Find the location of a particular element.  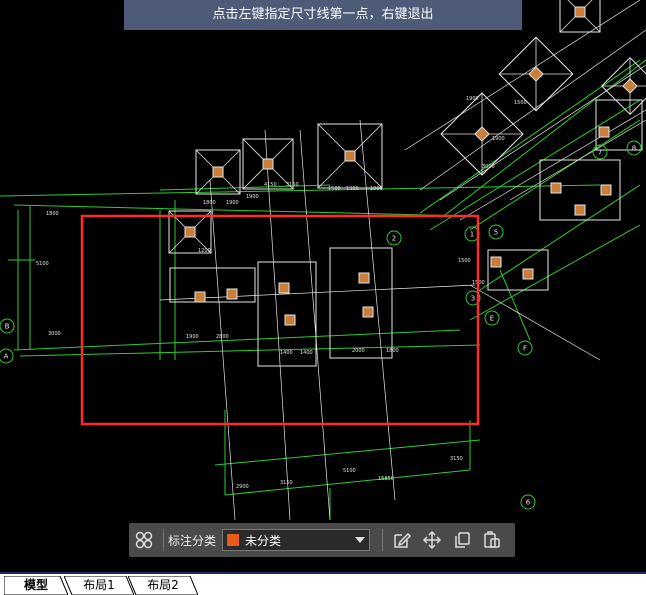

tab-layout2: 布局2 is located at coordinates (163, 585).